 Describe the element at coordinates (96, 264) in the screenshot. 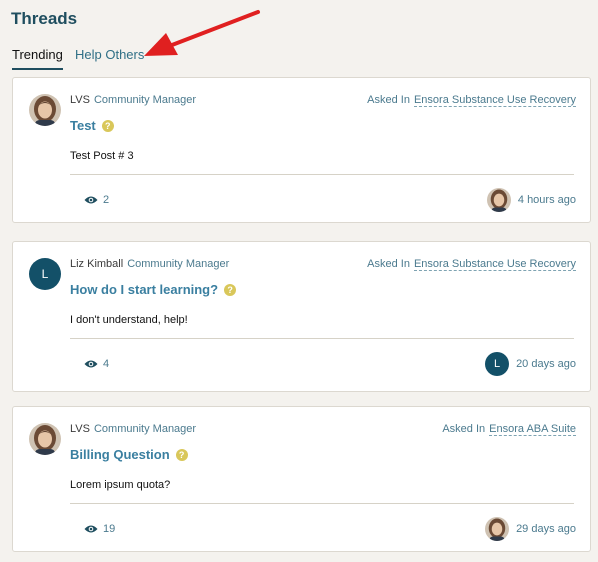

I see `author-name: Liz Kimball` at that location.